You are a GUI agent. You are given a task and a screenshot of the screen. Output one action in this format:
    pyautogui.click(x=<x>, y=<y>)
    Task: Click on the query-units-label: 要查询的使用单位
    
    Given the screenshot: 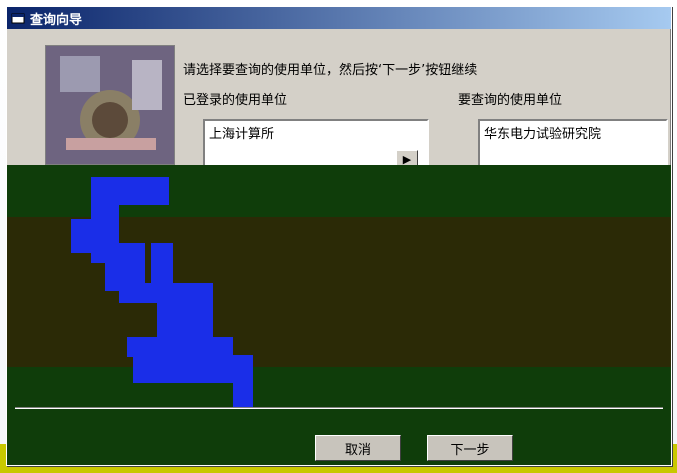 What is the action you would take?
    pyautogui.click(x=510, y=100)
    